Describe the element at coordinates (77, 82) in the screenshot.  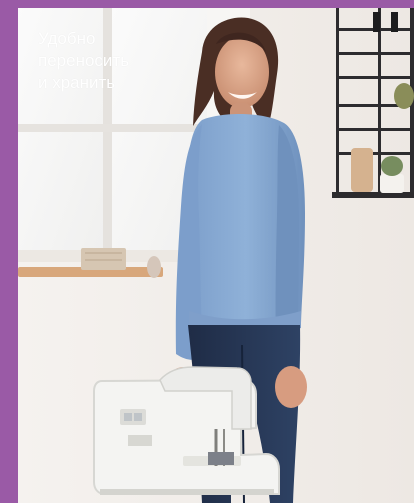
I see `caption-line-3: и хранить` at that location.